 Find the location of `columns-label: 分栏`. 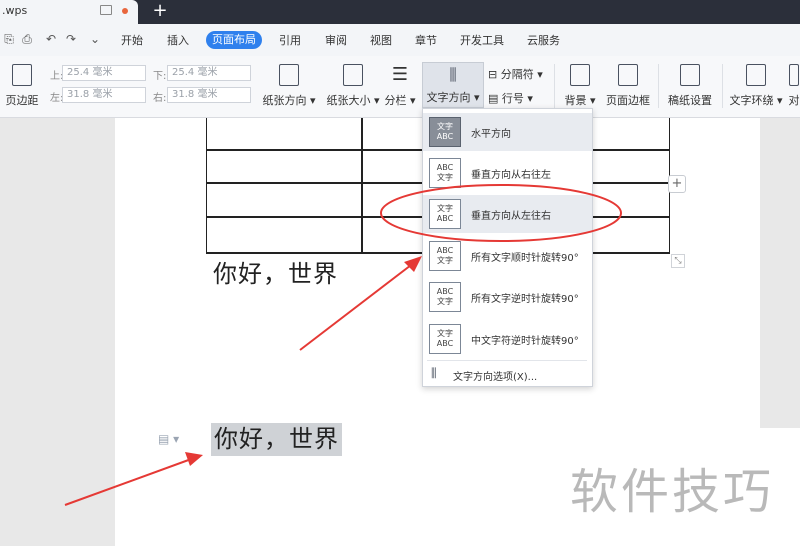

columns-label: 分栏 is located at coordinates (395, 100).